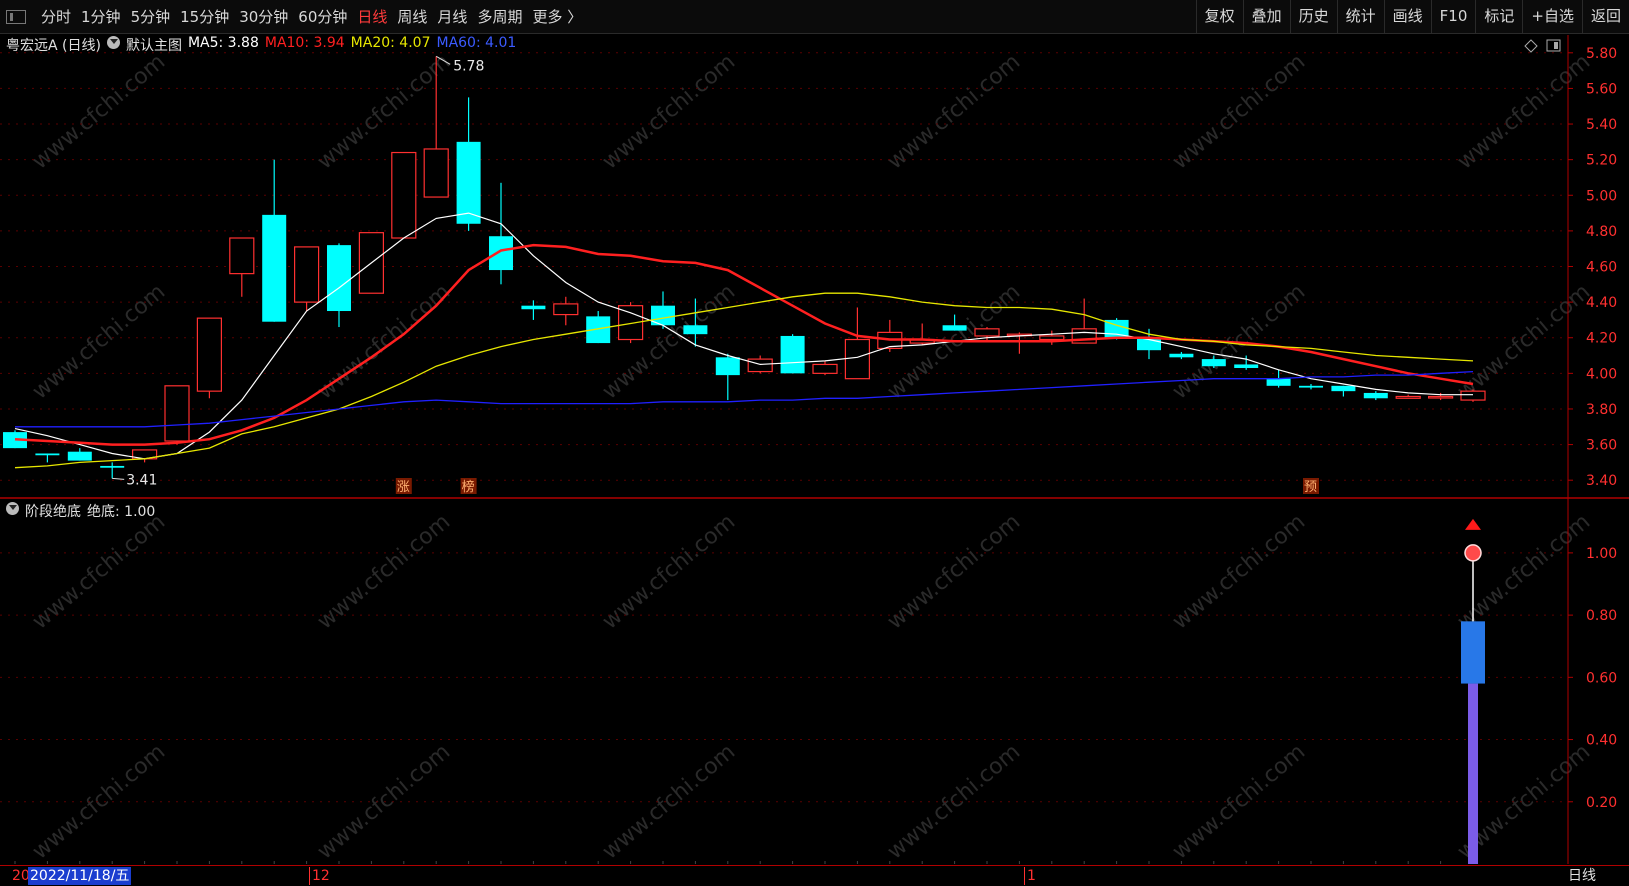 The image size is (1629, 886). I want to click on y-tick-label: 5.40, so click(1601, 125).